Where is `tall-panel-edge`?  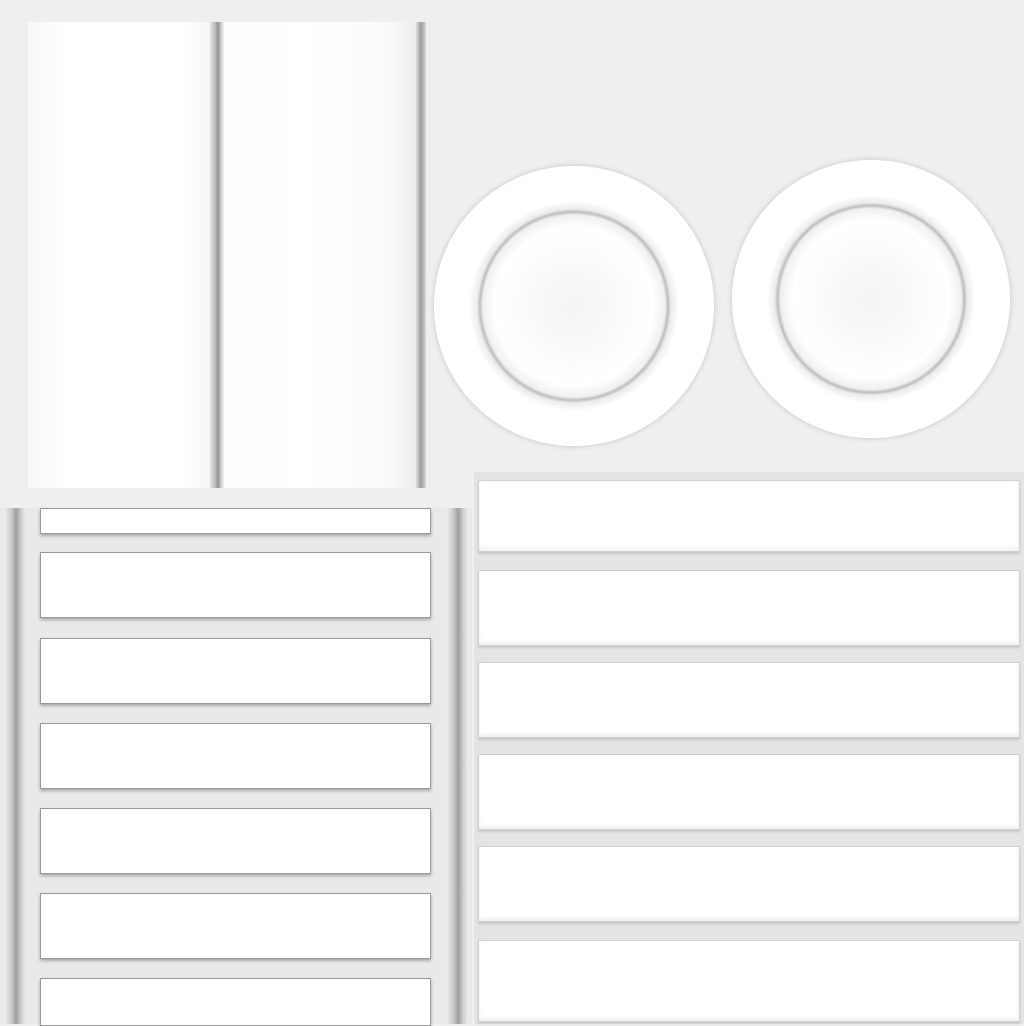
tall-panel-edge is located at coordinates (421, 255).